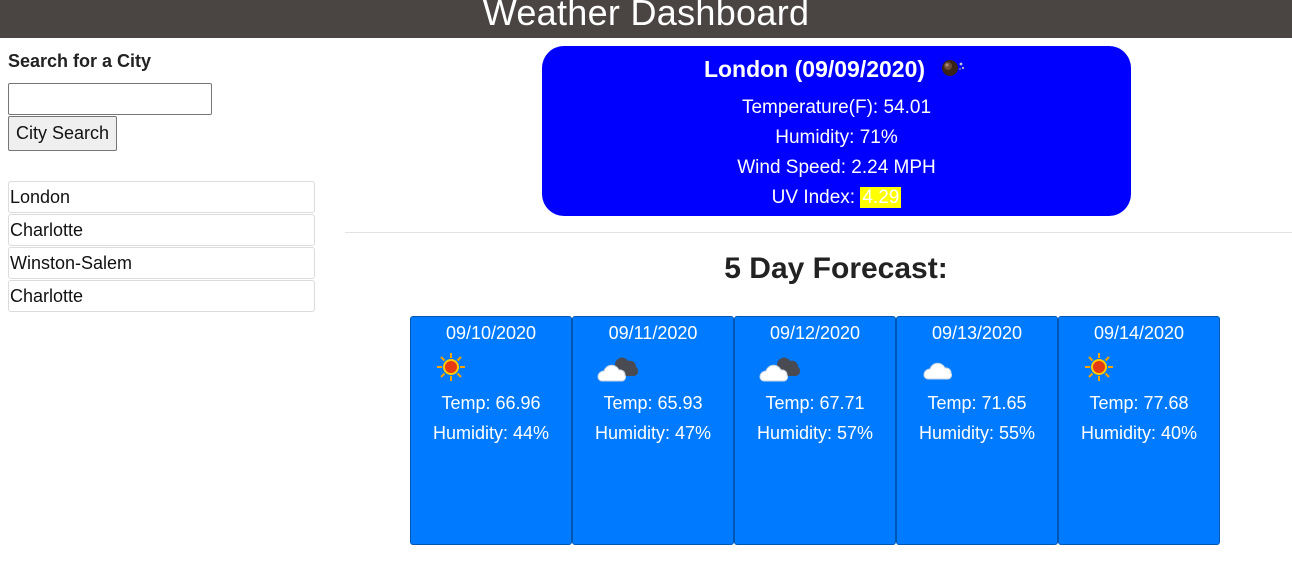 This screenshot has height=564, width=1292. What do you see at coordinates (653, 403) in the screenshot?
I see `forecast-temp: Temp: 65.93` at bounding box center [653, 403].